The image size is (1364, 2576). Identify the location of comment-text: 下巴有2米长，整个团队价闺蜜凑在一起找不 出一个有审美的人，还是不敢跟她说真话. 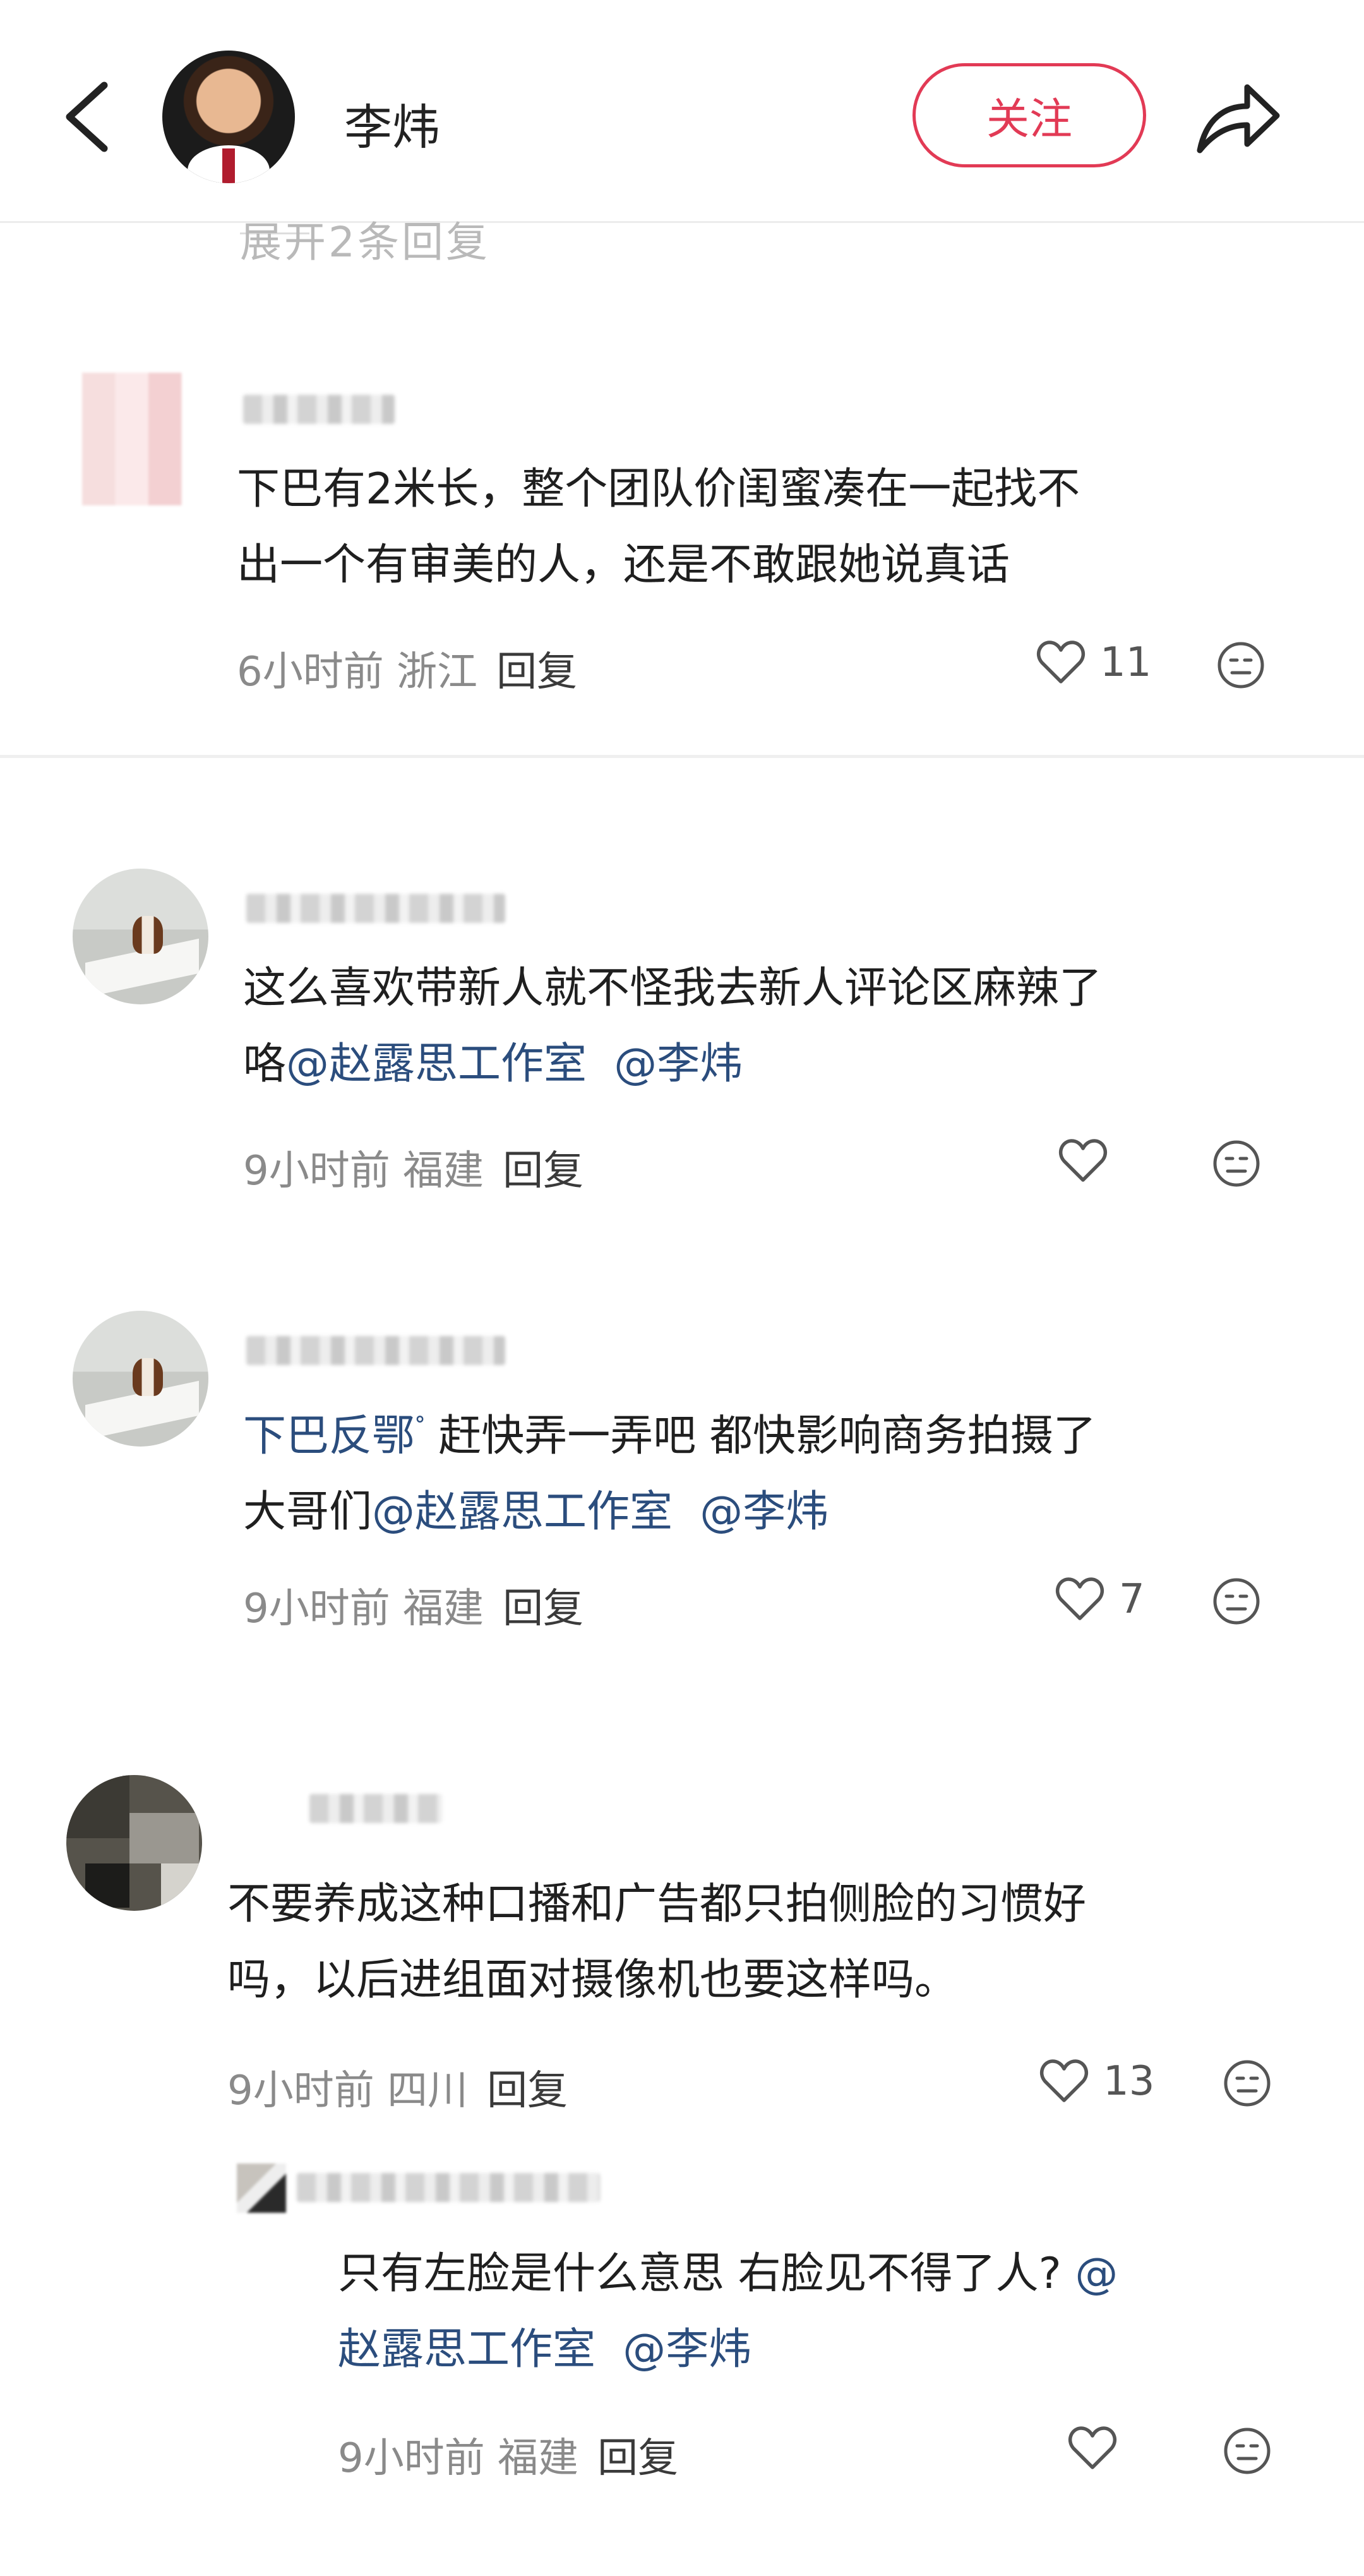
(658, 527).